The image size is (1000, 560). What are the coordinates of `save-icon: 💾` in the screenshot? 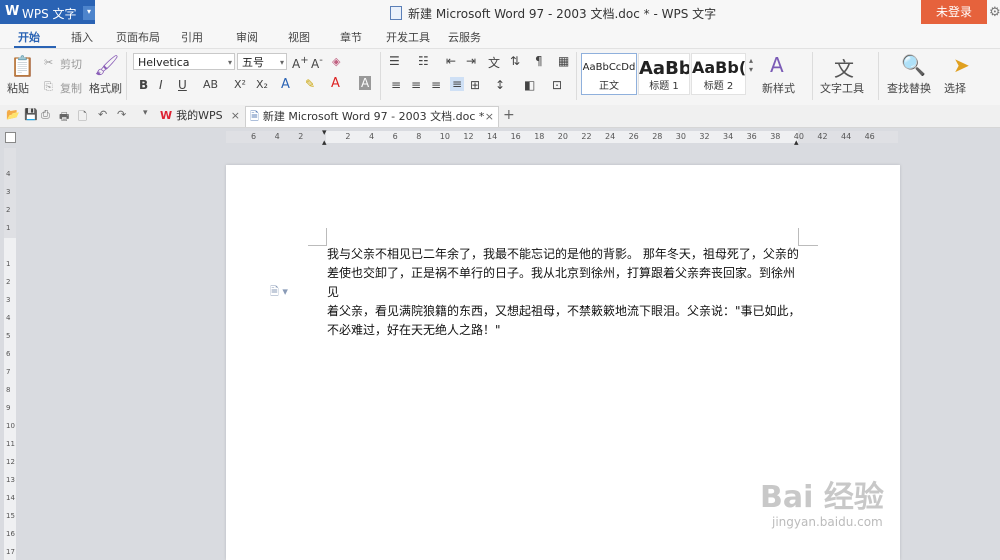 It's located at (31, 114).